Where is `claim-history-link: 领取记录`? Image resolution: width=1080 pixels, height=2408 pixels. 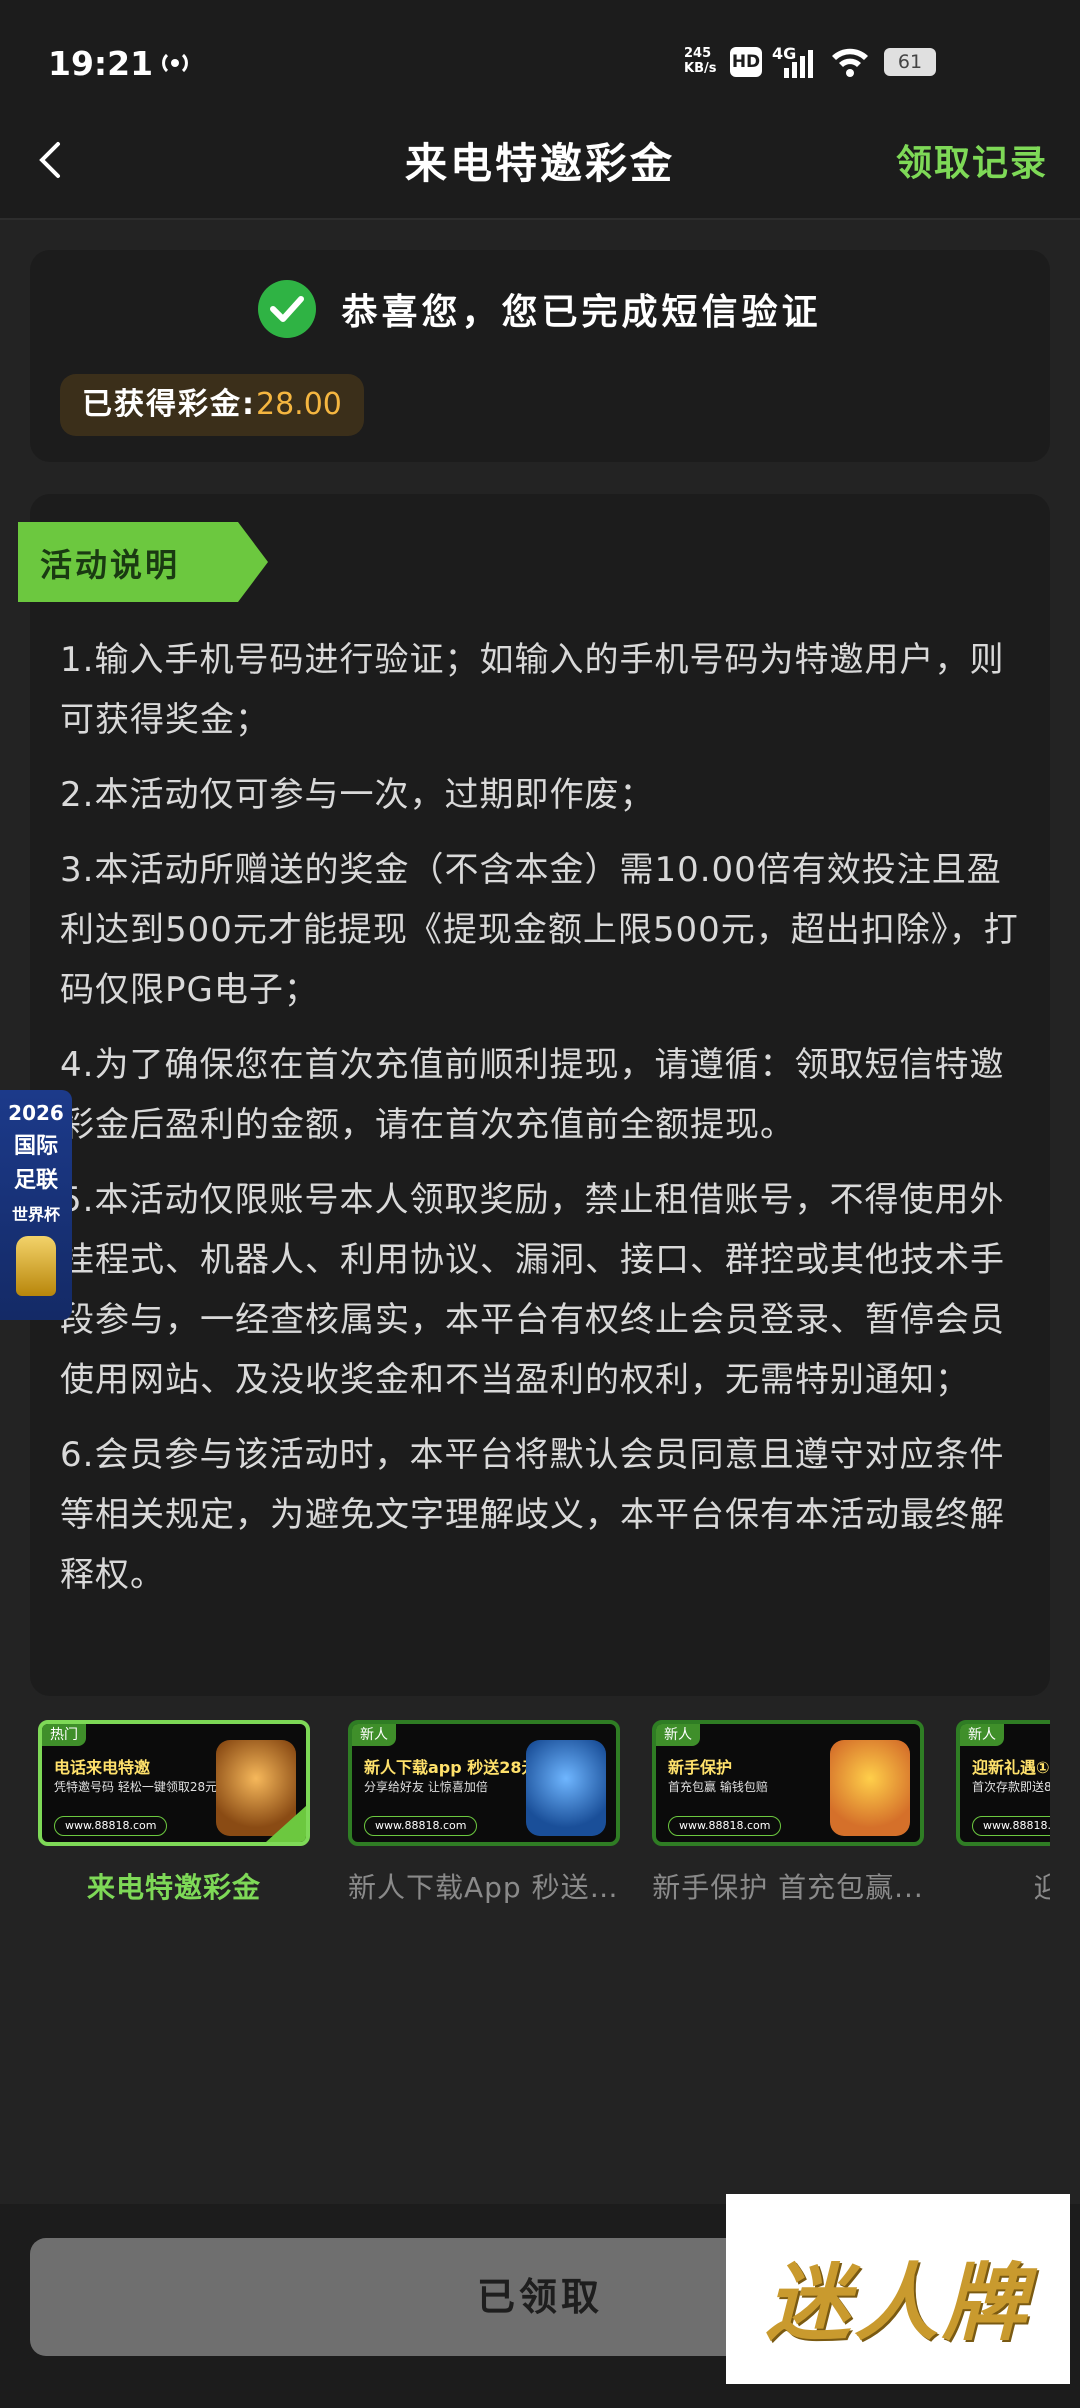 claim-history-link: 领取记录 is located at coordinates (972, 160).